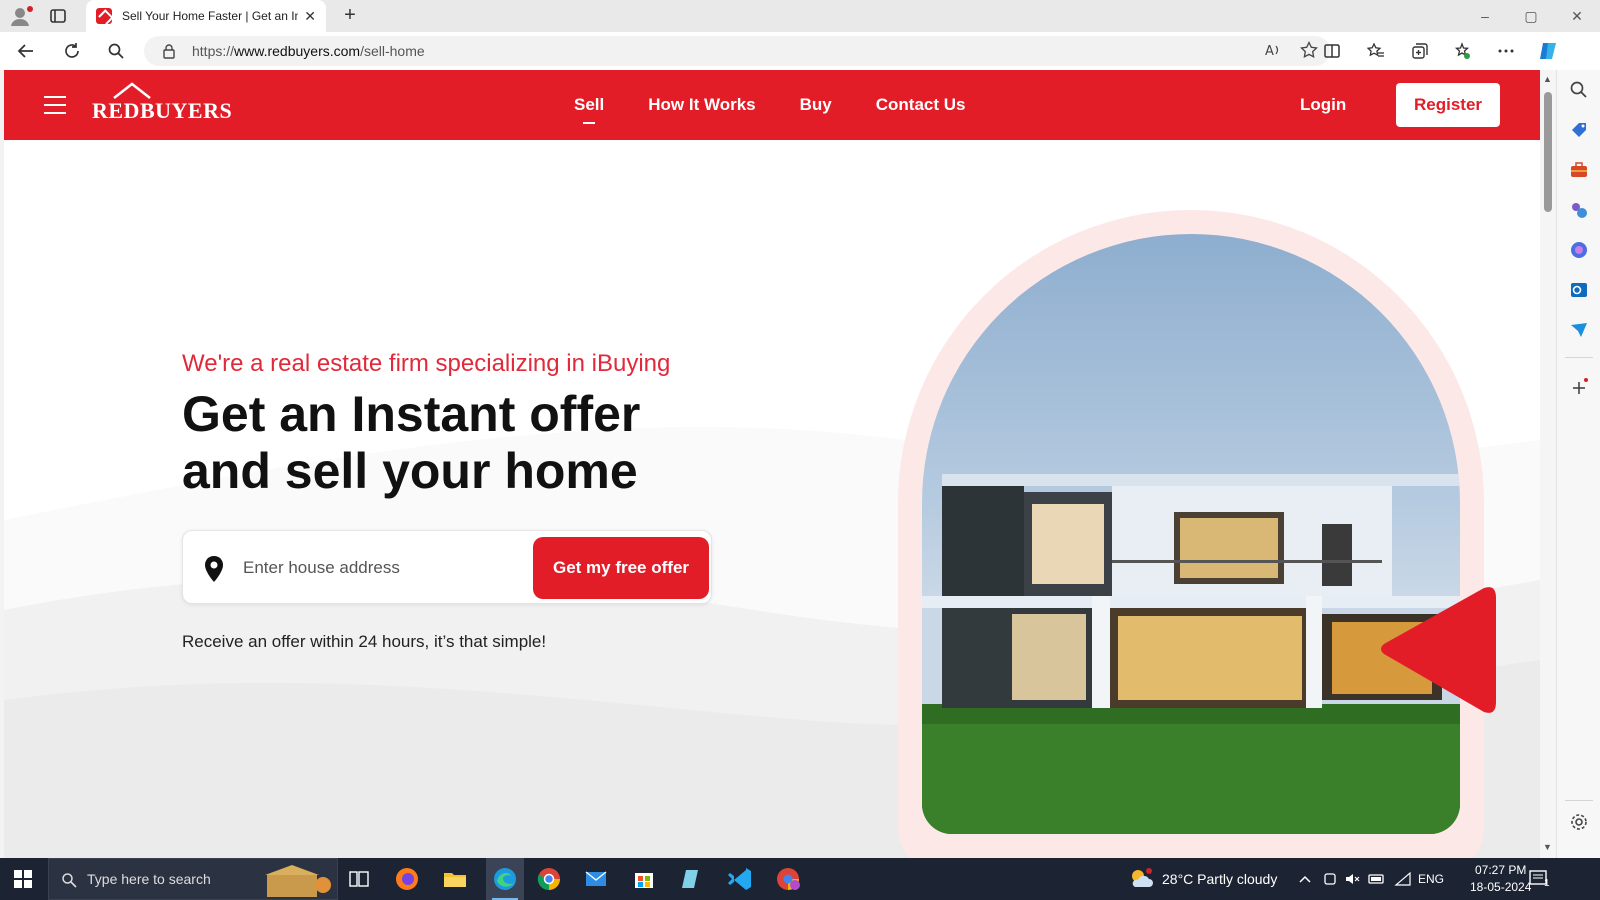 The width and height of the screenshot is (1600, 900). I want to click on address-bar: https://www.redbuyers.com/sell-home A, so click(737, 51).